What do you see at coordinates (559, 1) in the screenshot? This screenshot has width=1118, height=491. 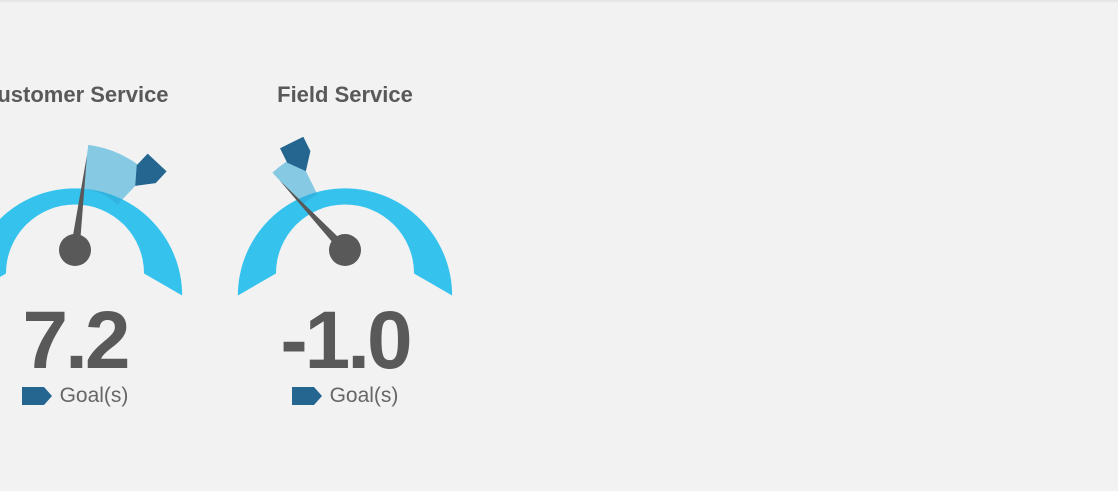 I see `top-border` at bounding box center [559, 1].